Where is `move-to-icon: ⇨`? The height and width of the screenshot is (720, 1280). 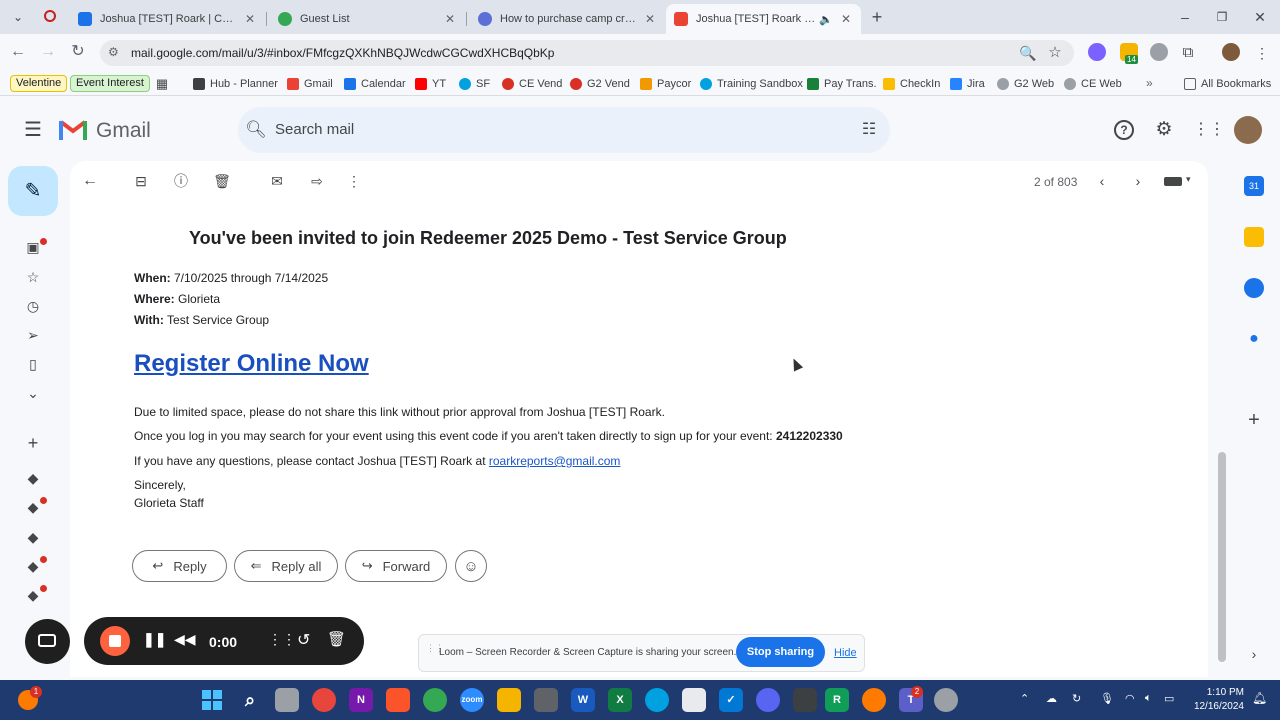
move-to-icon: ⇨ is located at coordinates (317, 181).